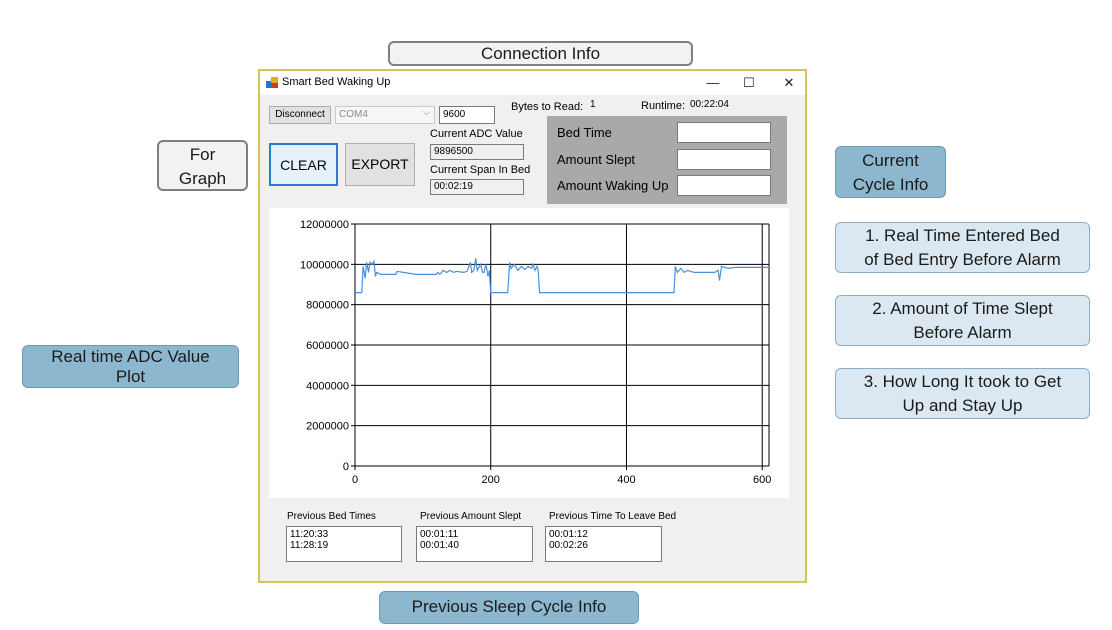  I want to click on current-cycle-line2: Cycle Info, so click(890, 184).